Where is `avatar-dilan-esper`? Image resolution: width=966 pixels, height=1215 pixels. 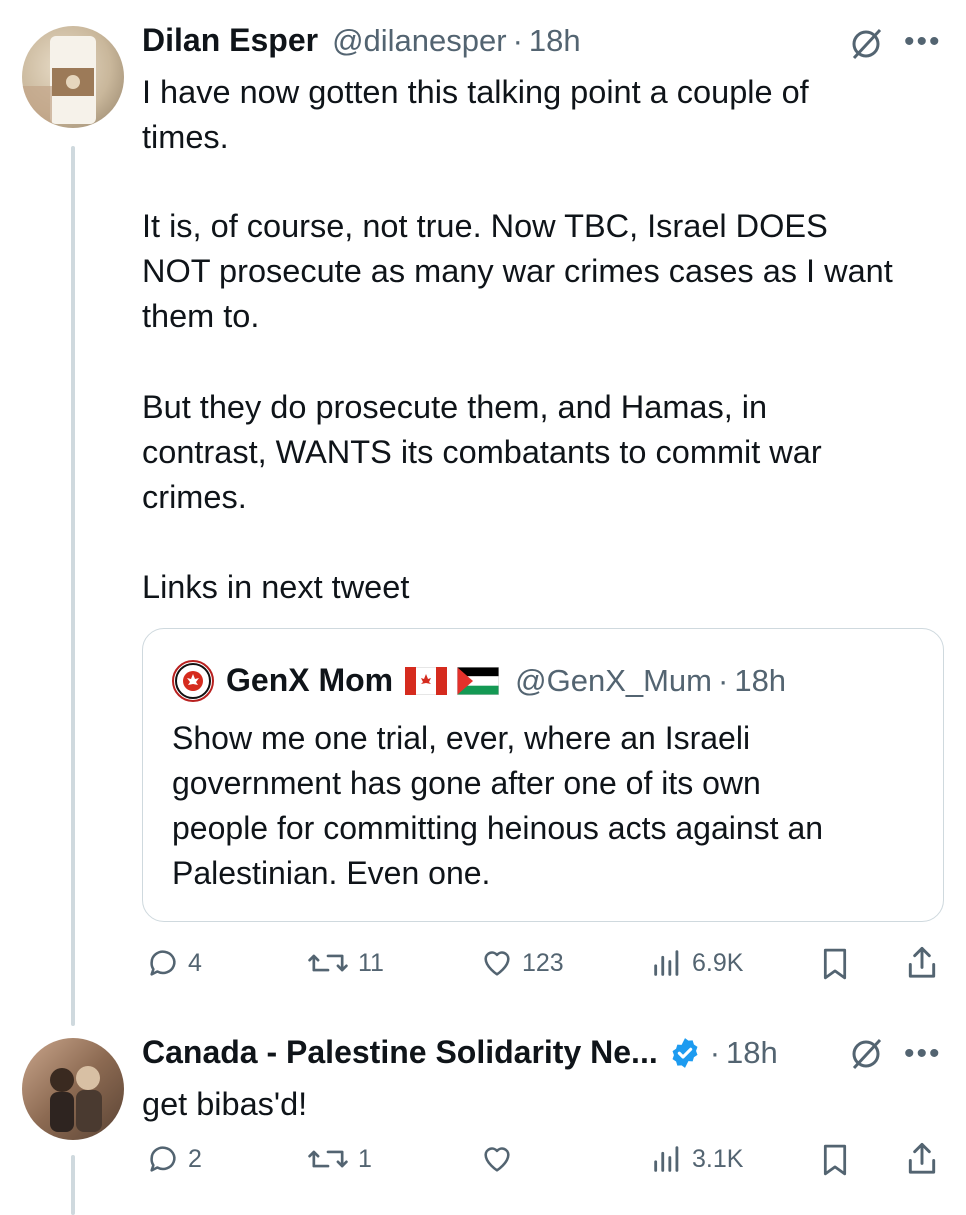 avatar-dilan-esper is located at coordinates (73, 77).